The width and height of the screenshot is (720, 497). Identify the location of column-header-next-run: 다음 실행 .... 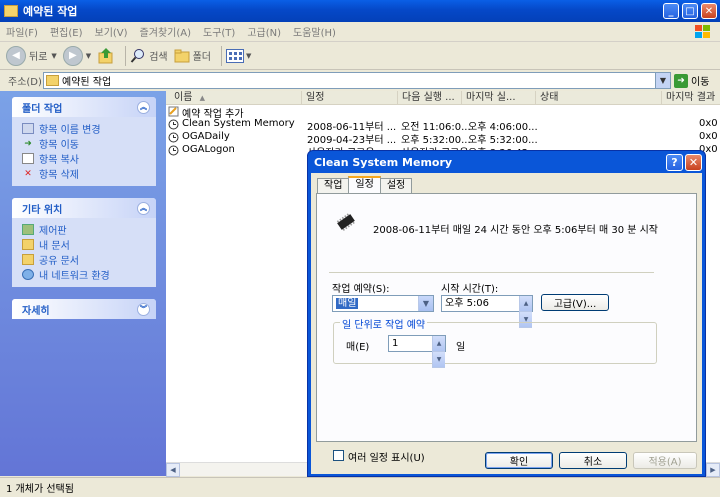
(430, 98).